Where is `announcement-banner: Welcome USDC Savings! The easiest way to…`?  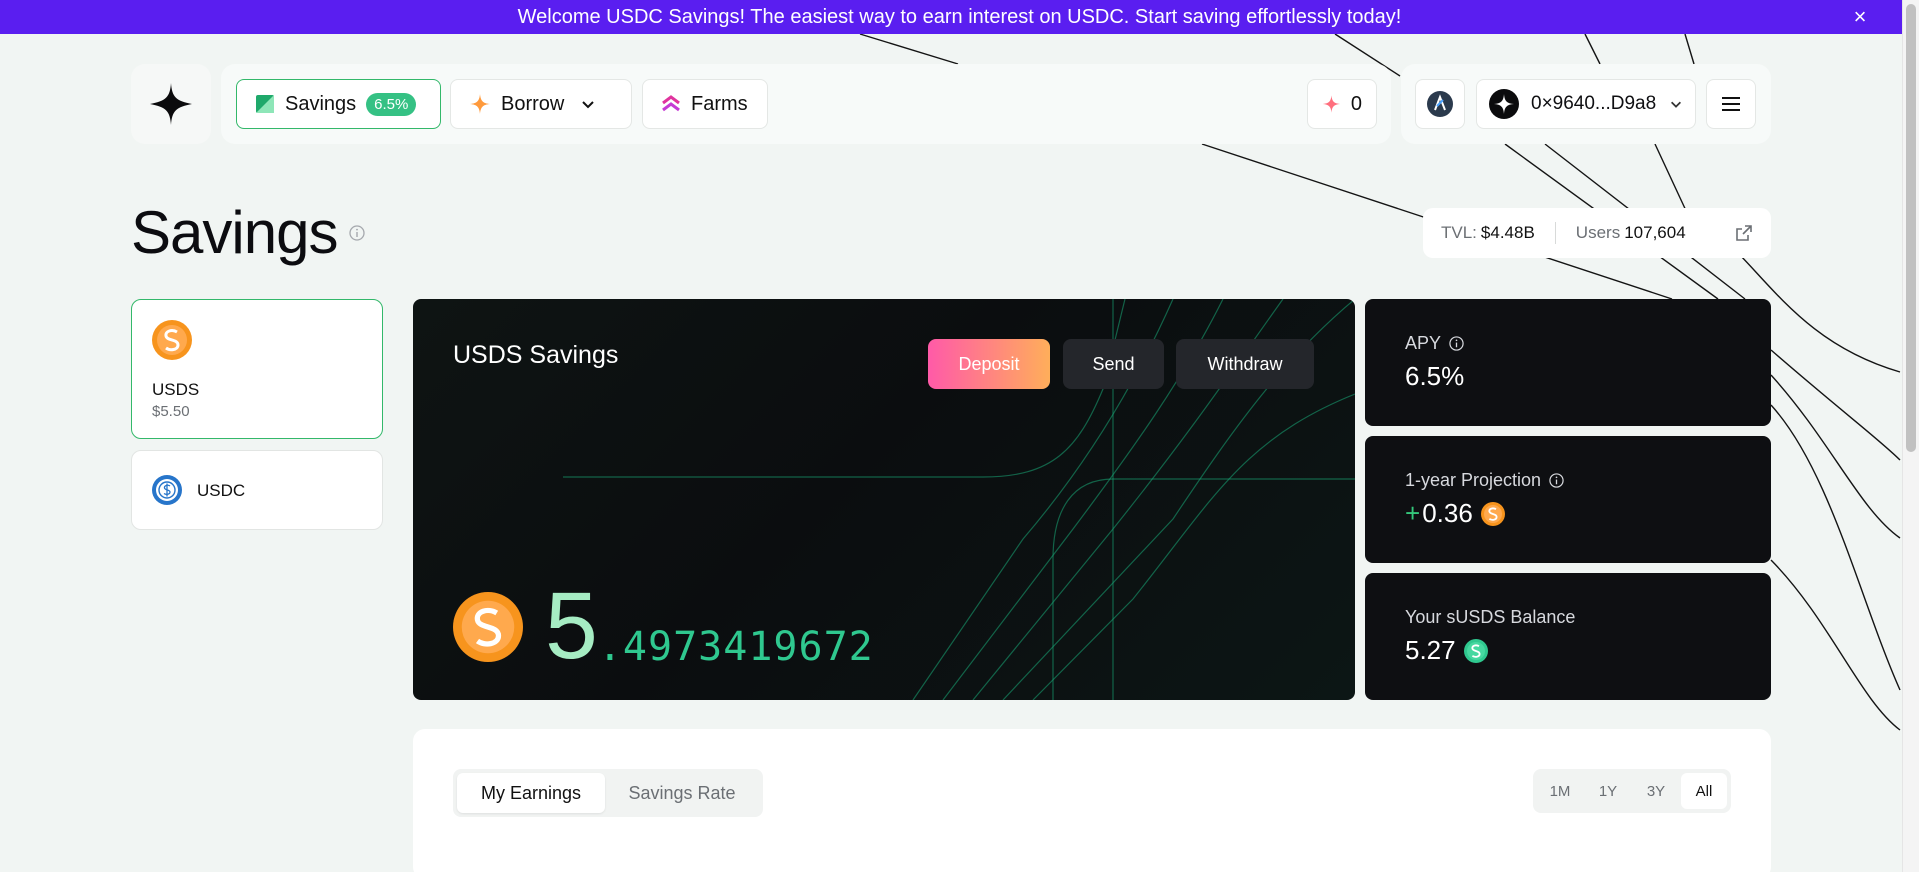 announcement-banner: Welcome USDC Savings! The easiest way to… is located at coordinates (959, 17).